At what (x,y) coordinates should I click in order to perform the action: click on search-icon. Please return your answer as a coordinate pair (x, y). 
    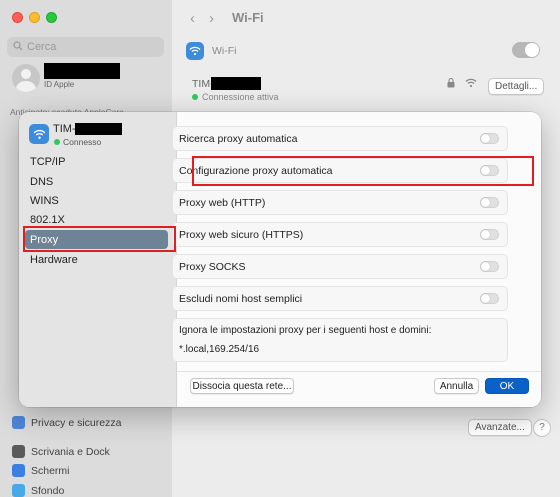
    Looking at the image, I should click on (18, 47).